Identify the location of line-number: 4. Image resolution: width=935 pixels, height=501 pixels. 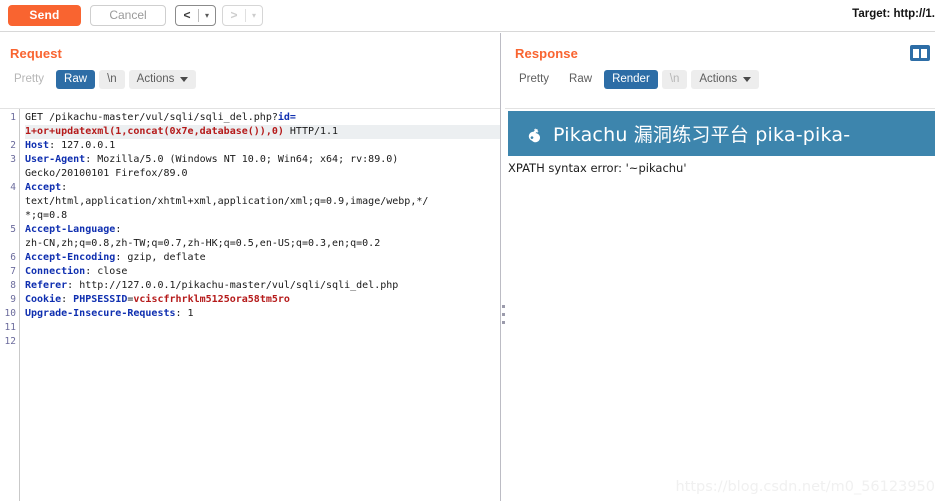
(13, 187).